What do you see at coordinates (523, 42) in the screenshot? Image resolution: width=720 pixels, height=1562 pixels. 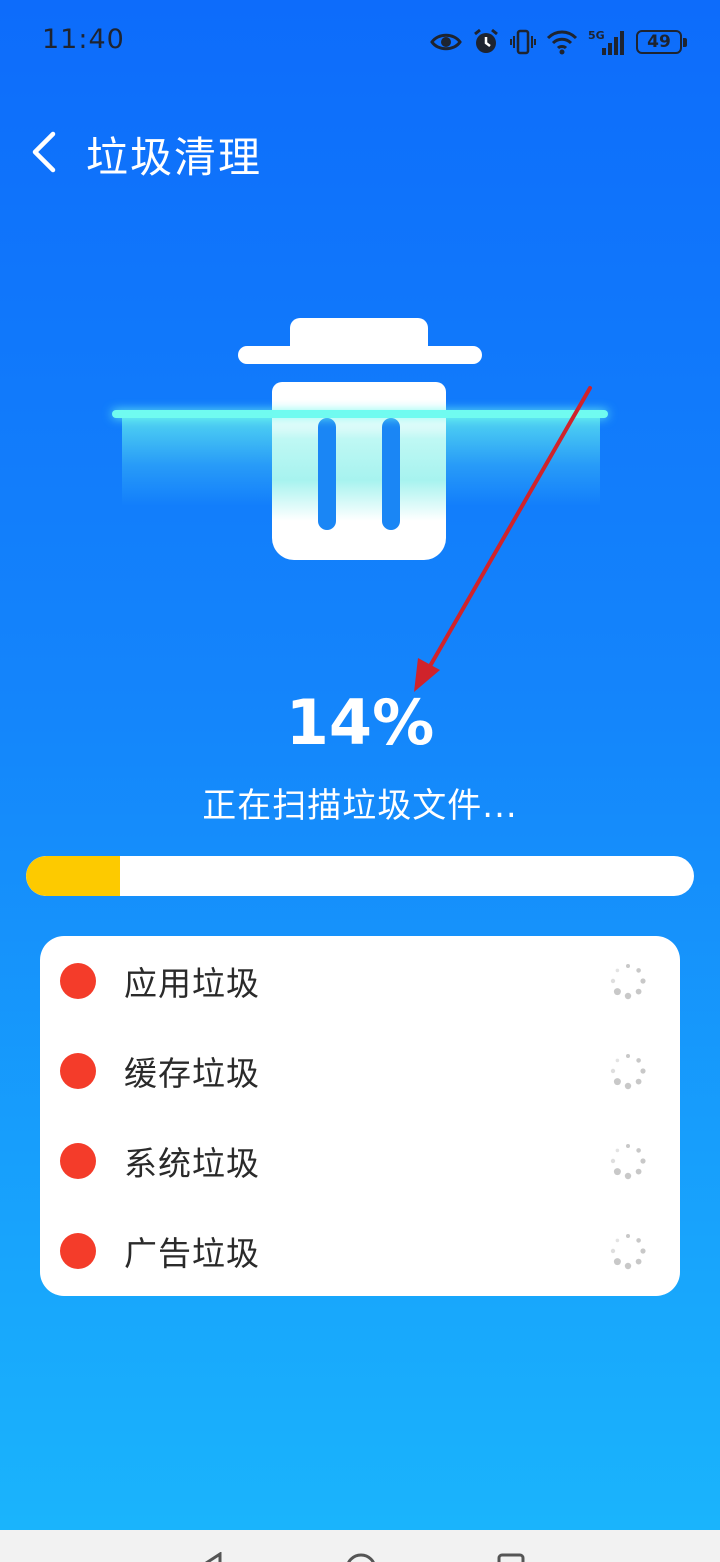 I see `vibrate-icon` at bounding box center [523, 42].